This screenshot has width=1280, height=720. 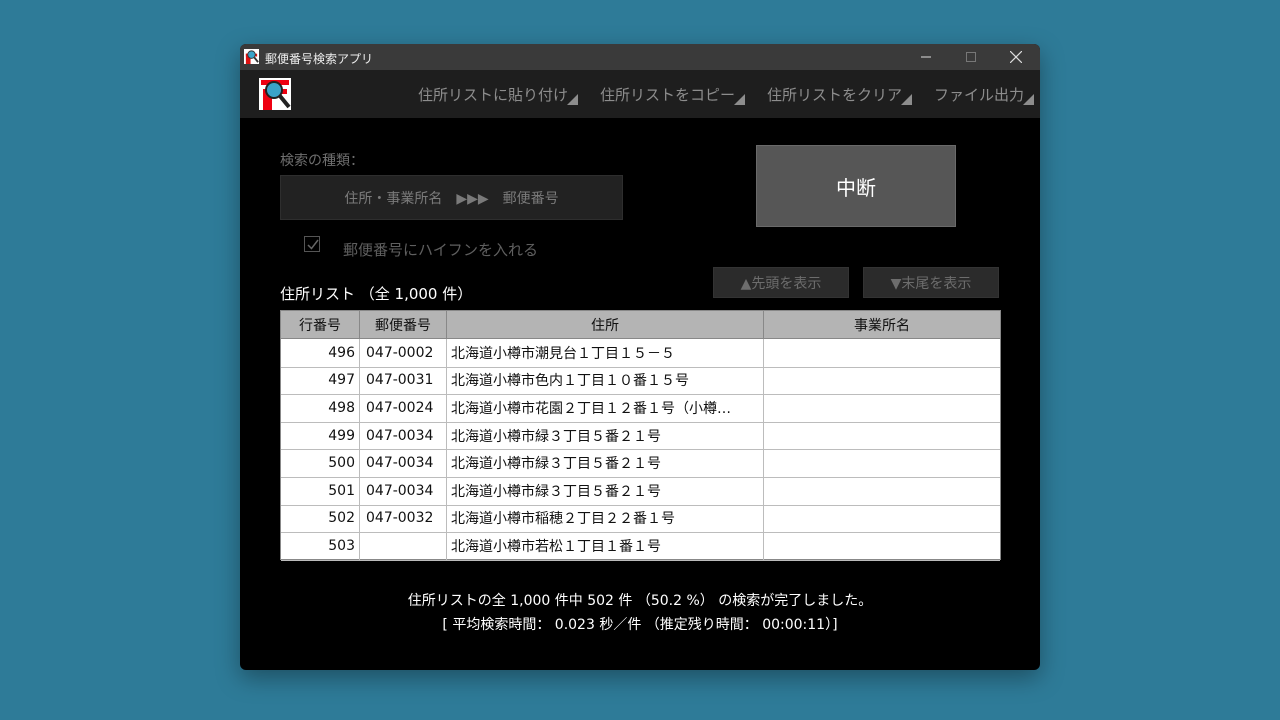 I want to click on app-icon, so click(x=251, y=56).